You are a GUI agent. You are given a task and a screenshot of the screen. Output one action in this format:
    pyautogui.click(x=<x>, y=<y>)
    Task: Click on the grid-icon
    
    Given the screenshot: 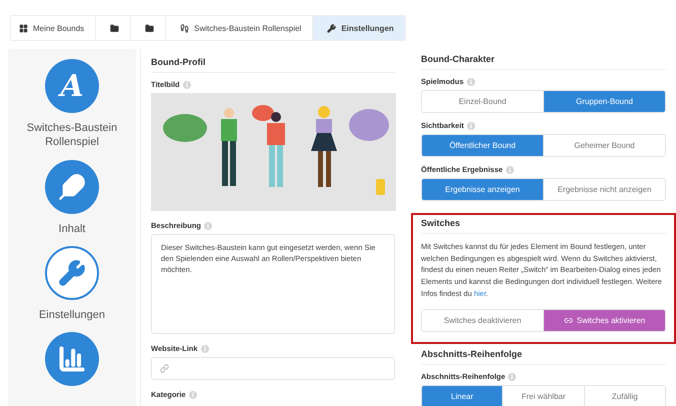 What is the action you would take?
    pyautogui.click(x=23, y=28)
    